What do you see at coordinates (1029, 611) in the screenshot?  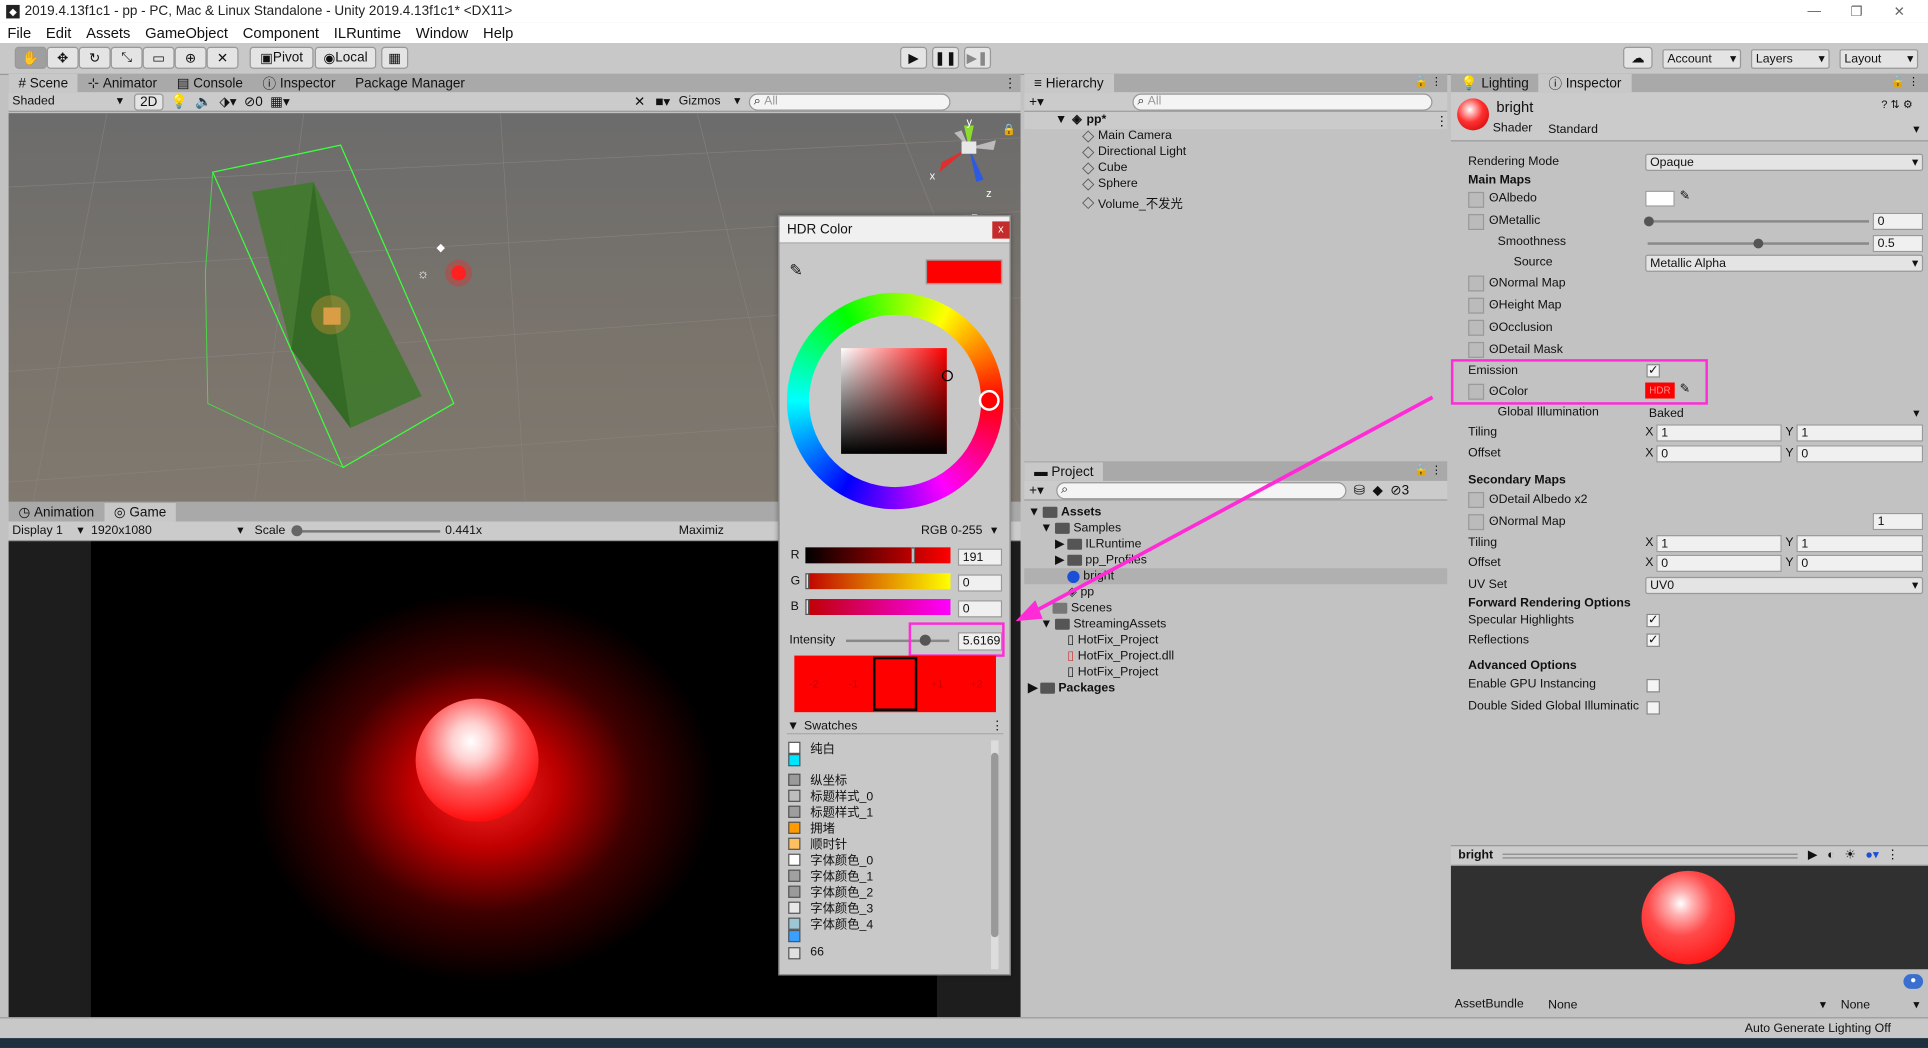 I see `arrow-head-icon` at bounding box center [1029, 611].